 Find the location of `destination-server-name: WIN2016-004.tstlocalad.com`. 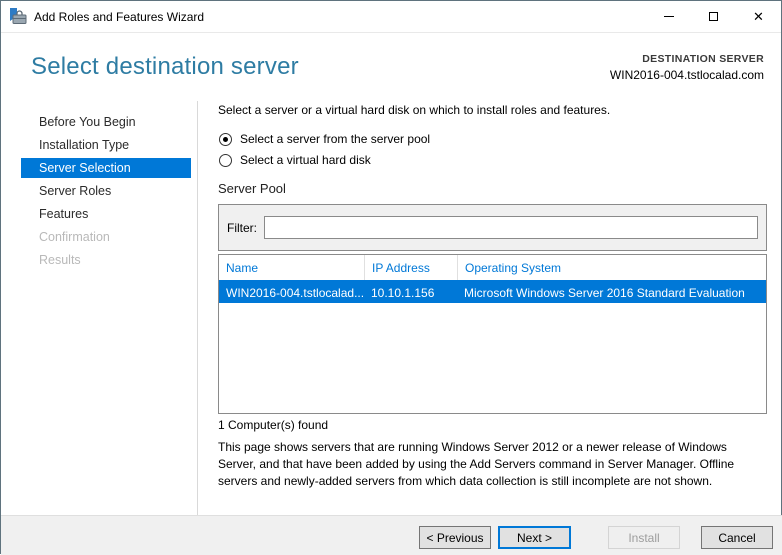

destination-server-name: WIN2016-004.tstlocalad.com is located at coordinates (686, 75).